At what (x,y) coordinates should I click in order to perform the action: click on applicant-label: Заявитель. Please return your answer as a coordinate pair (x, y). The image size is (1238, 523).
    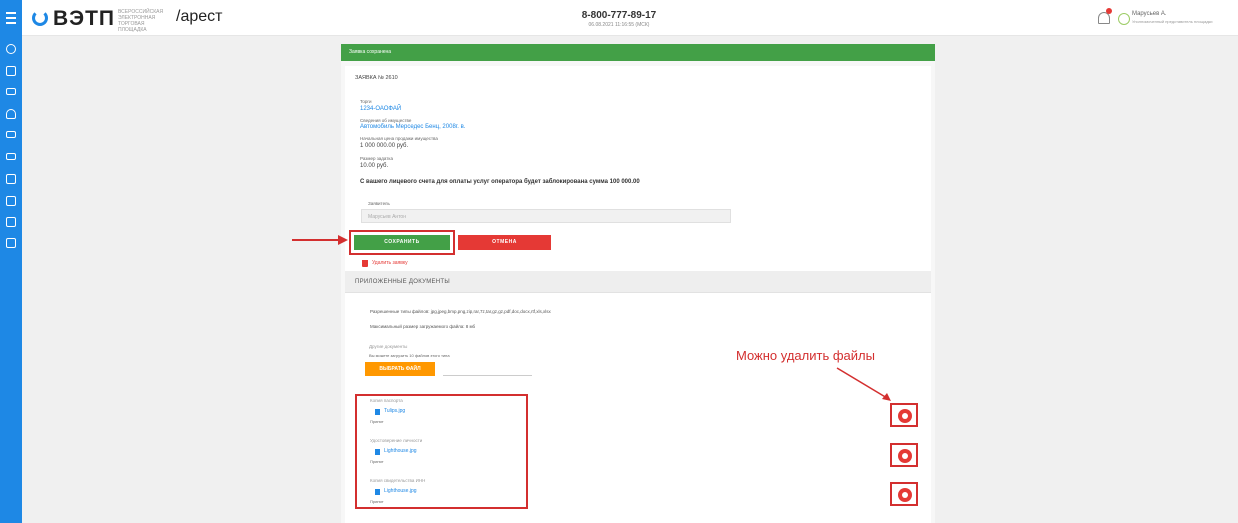
    Looking at the image, I should click on (379, 203).